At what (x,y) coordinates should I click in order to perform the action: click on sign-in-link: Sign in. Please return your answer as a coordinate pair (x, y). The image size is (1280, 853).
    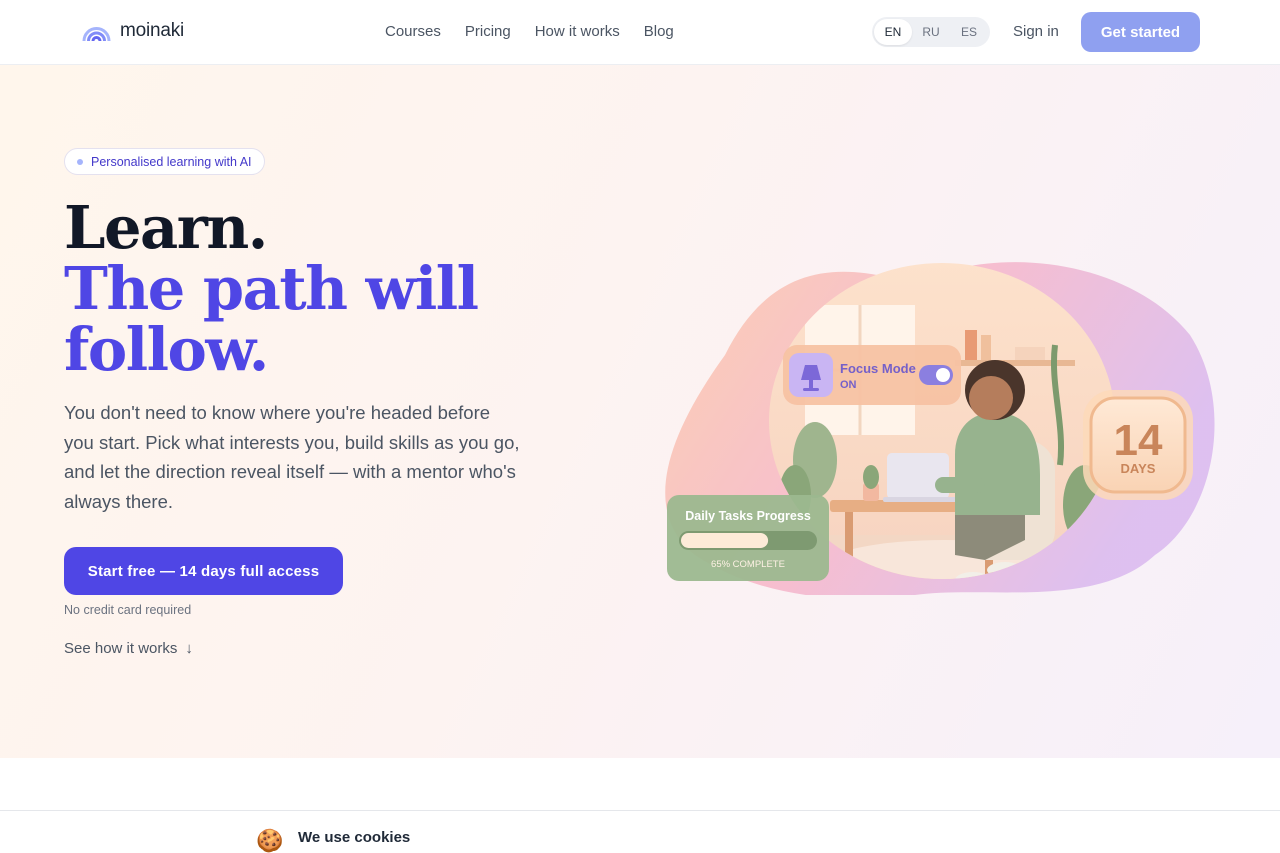
    Looking at the image, I should click on (1036, 31).